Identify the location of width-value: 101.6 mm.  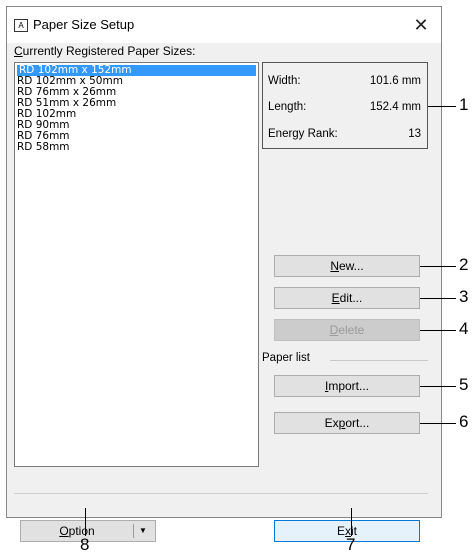
(395, 81).